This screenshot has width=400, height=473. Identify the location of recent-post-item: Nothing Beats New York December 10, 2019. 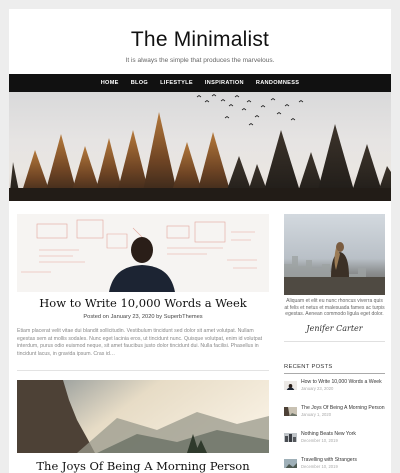
(334, 440).